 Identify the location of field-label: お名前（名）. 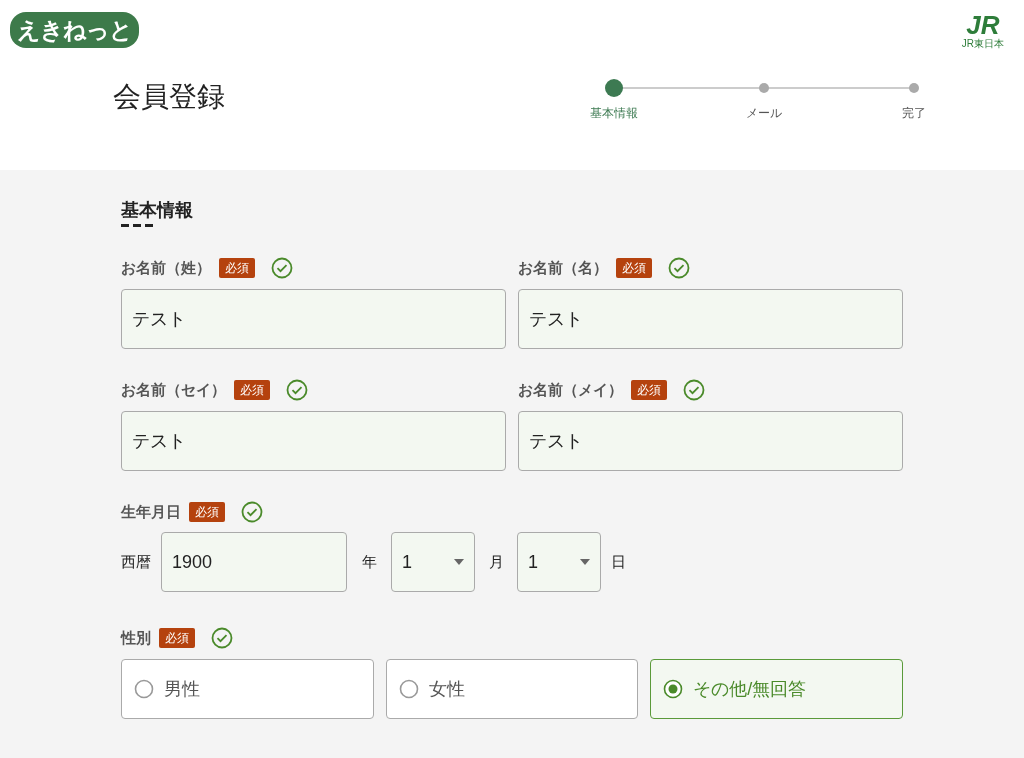
(563, 267).